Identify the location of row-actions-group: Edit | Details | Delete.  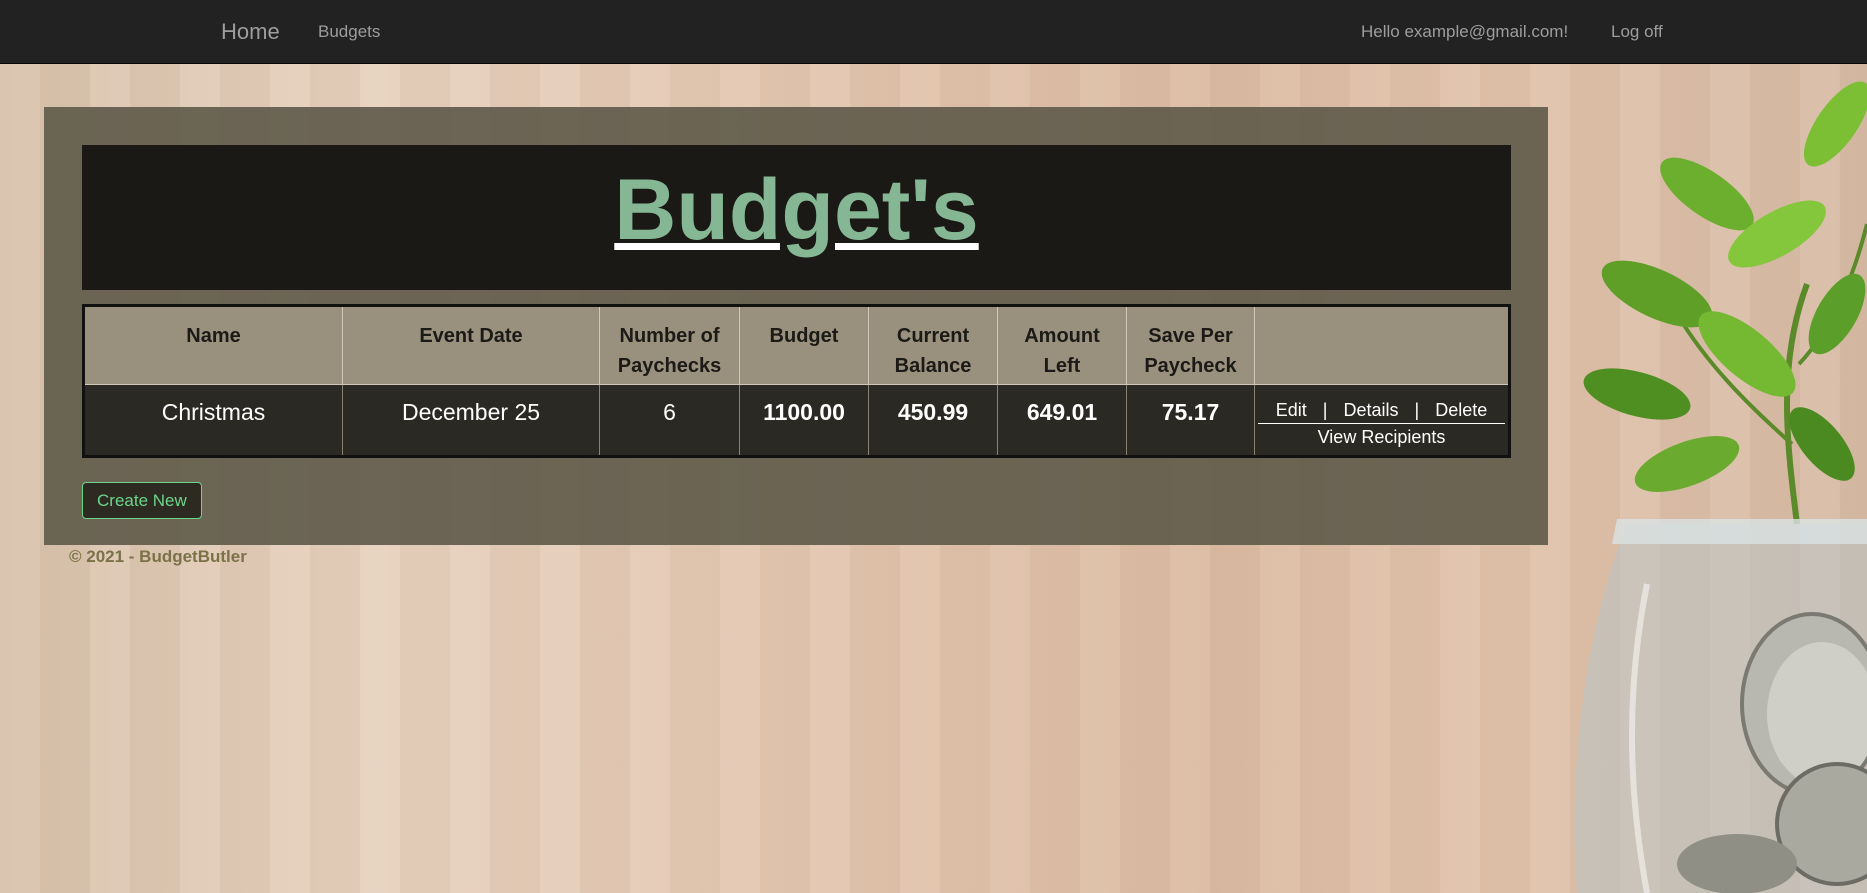
(1381, 412).